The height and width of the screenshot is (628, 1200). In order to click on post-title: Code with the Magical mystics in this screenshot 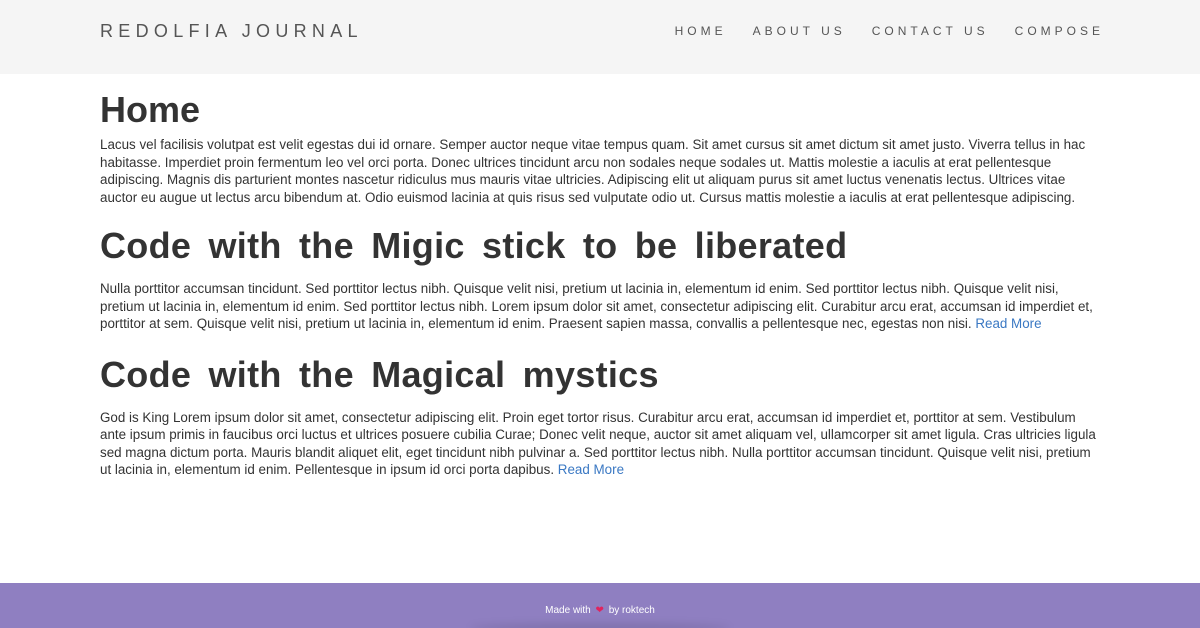, I will do `click(379, 374)`.